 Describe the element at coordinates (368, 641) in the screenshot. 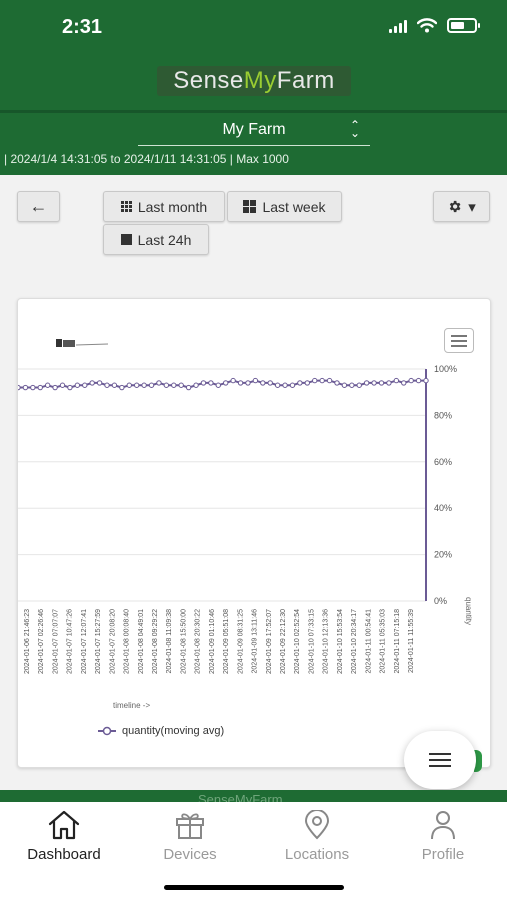

I see `x-tick-label: 2024-01-11 00:54:41` at that location.